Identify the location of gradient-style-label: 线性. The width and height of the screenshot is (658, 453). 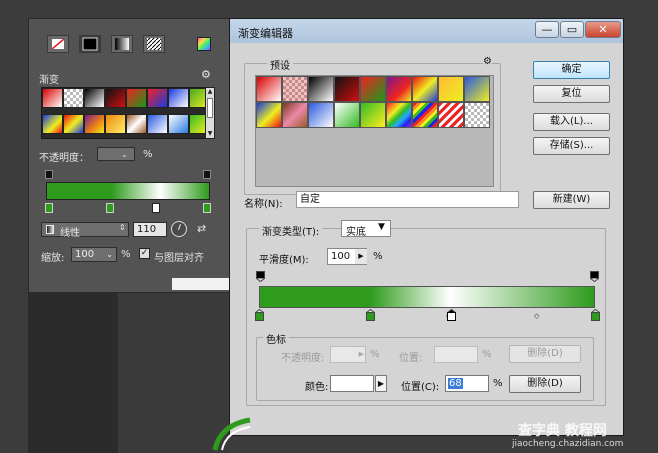
(70, 233).